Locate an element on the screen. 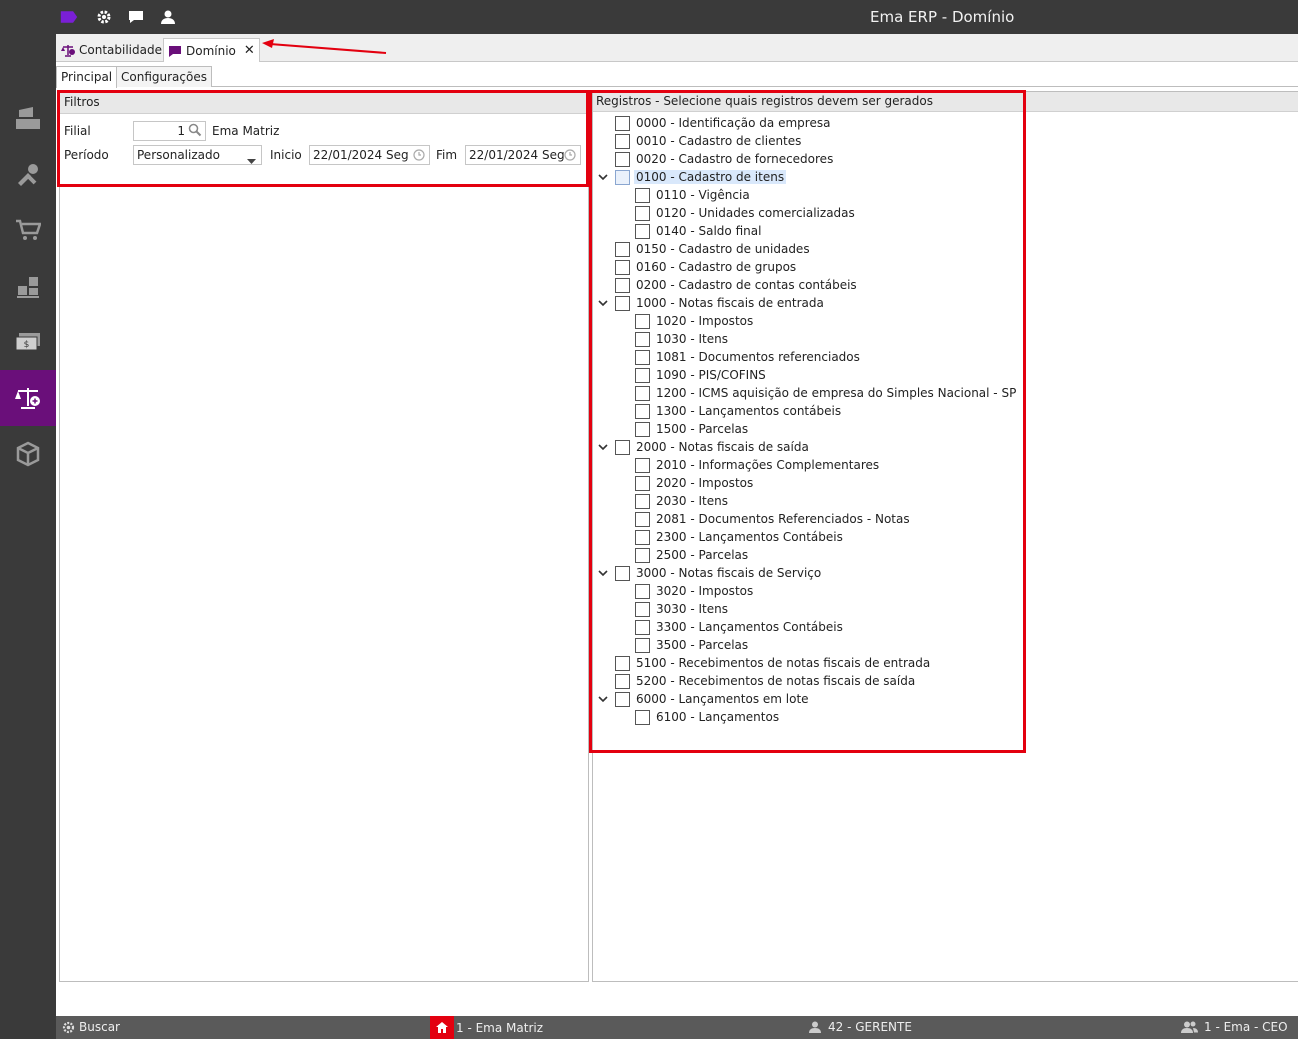 Image resolution: width=1298 pixels, height=1039 pixels. tree-item: 0160 - Cadastro de grupos is located at coordinates (705, 267).